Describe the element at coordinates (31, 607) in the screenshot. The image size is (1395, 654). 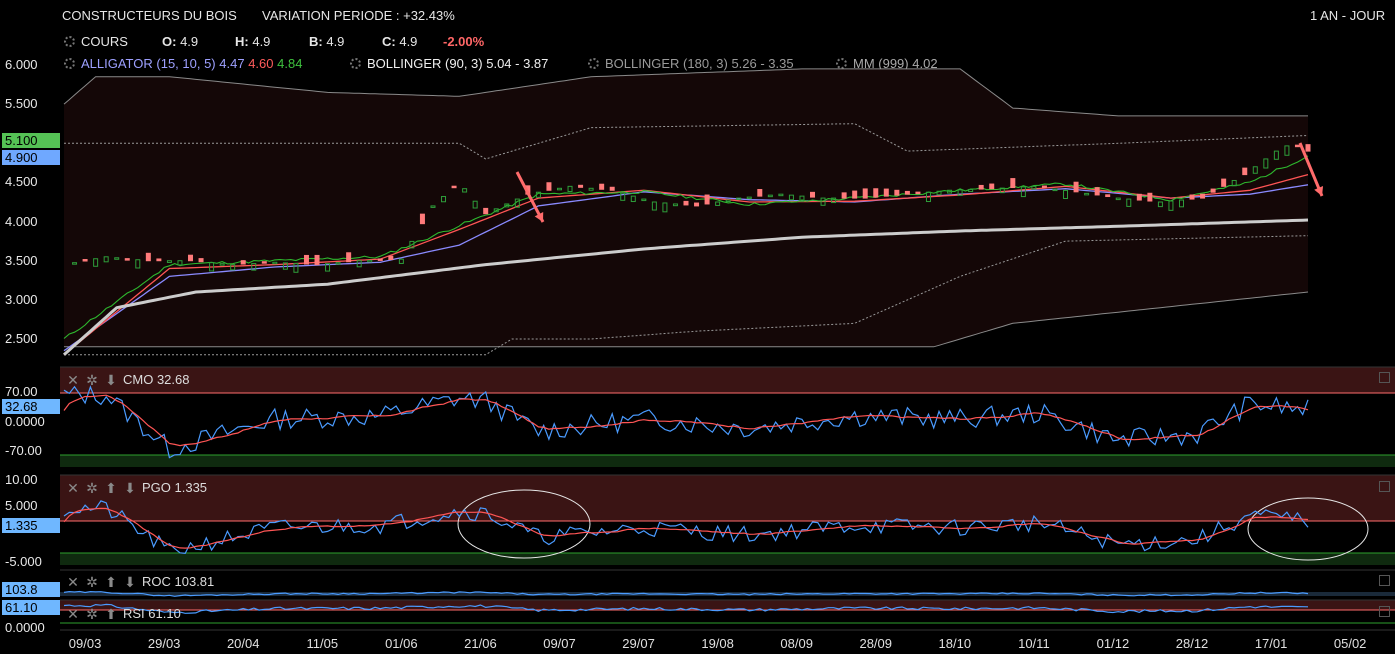
I see `rsi-value-tag: 61.10` at that location.